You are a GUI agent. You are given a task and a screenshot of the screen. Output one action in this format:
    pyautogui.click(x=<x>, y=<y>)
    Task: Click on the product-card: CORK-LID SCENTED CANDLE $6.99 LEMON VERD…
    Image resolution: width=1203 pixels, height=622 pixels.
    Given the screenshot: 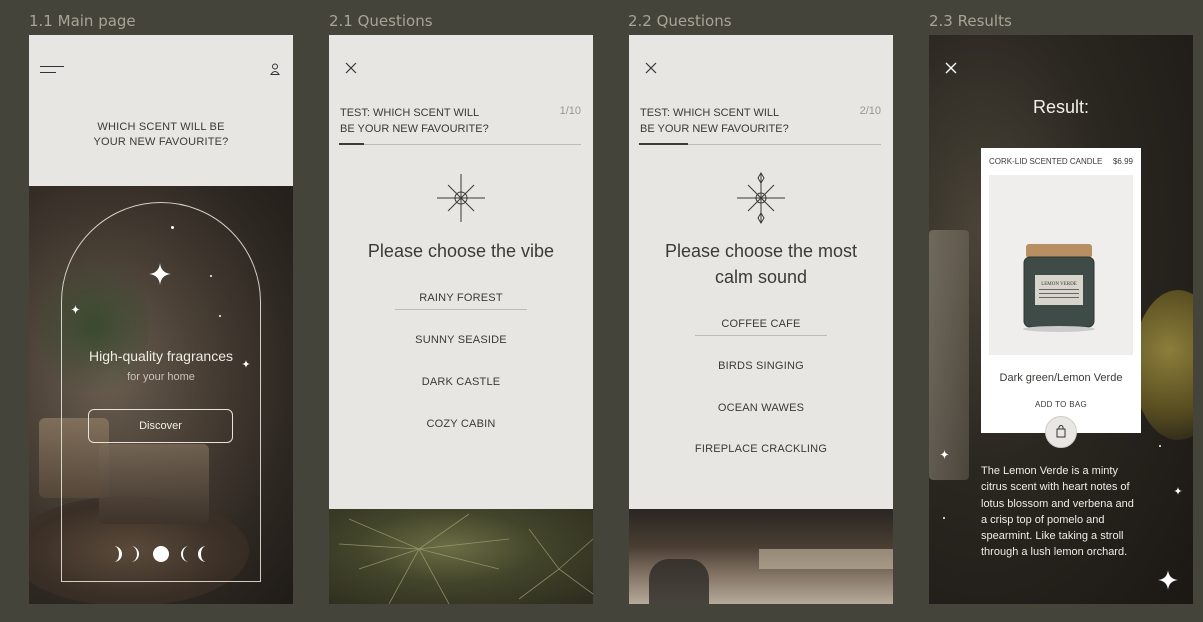 What is the action you would take?
    pyautogui.click(x=1061, y=290)
    